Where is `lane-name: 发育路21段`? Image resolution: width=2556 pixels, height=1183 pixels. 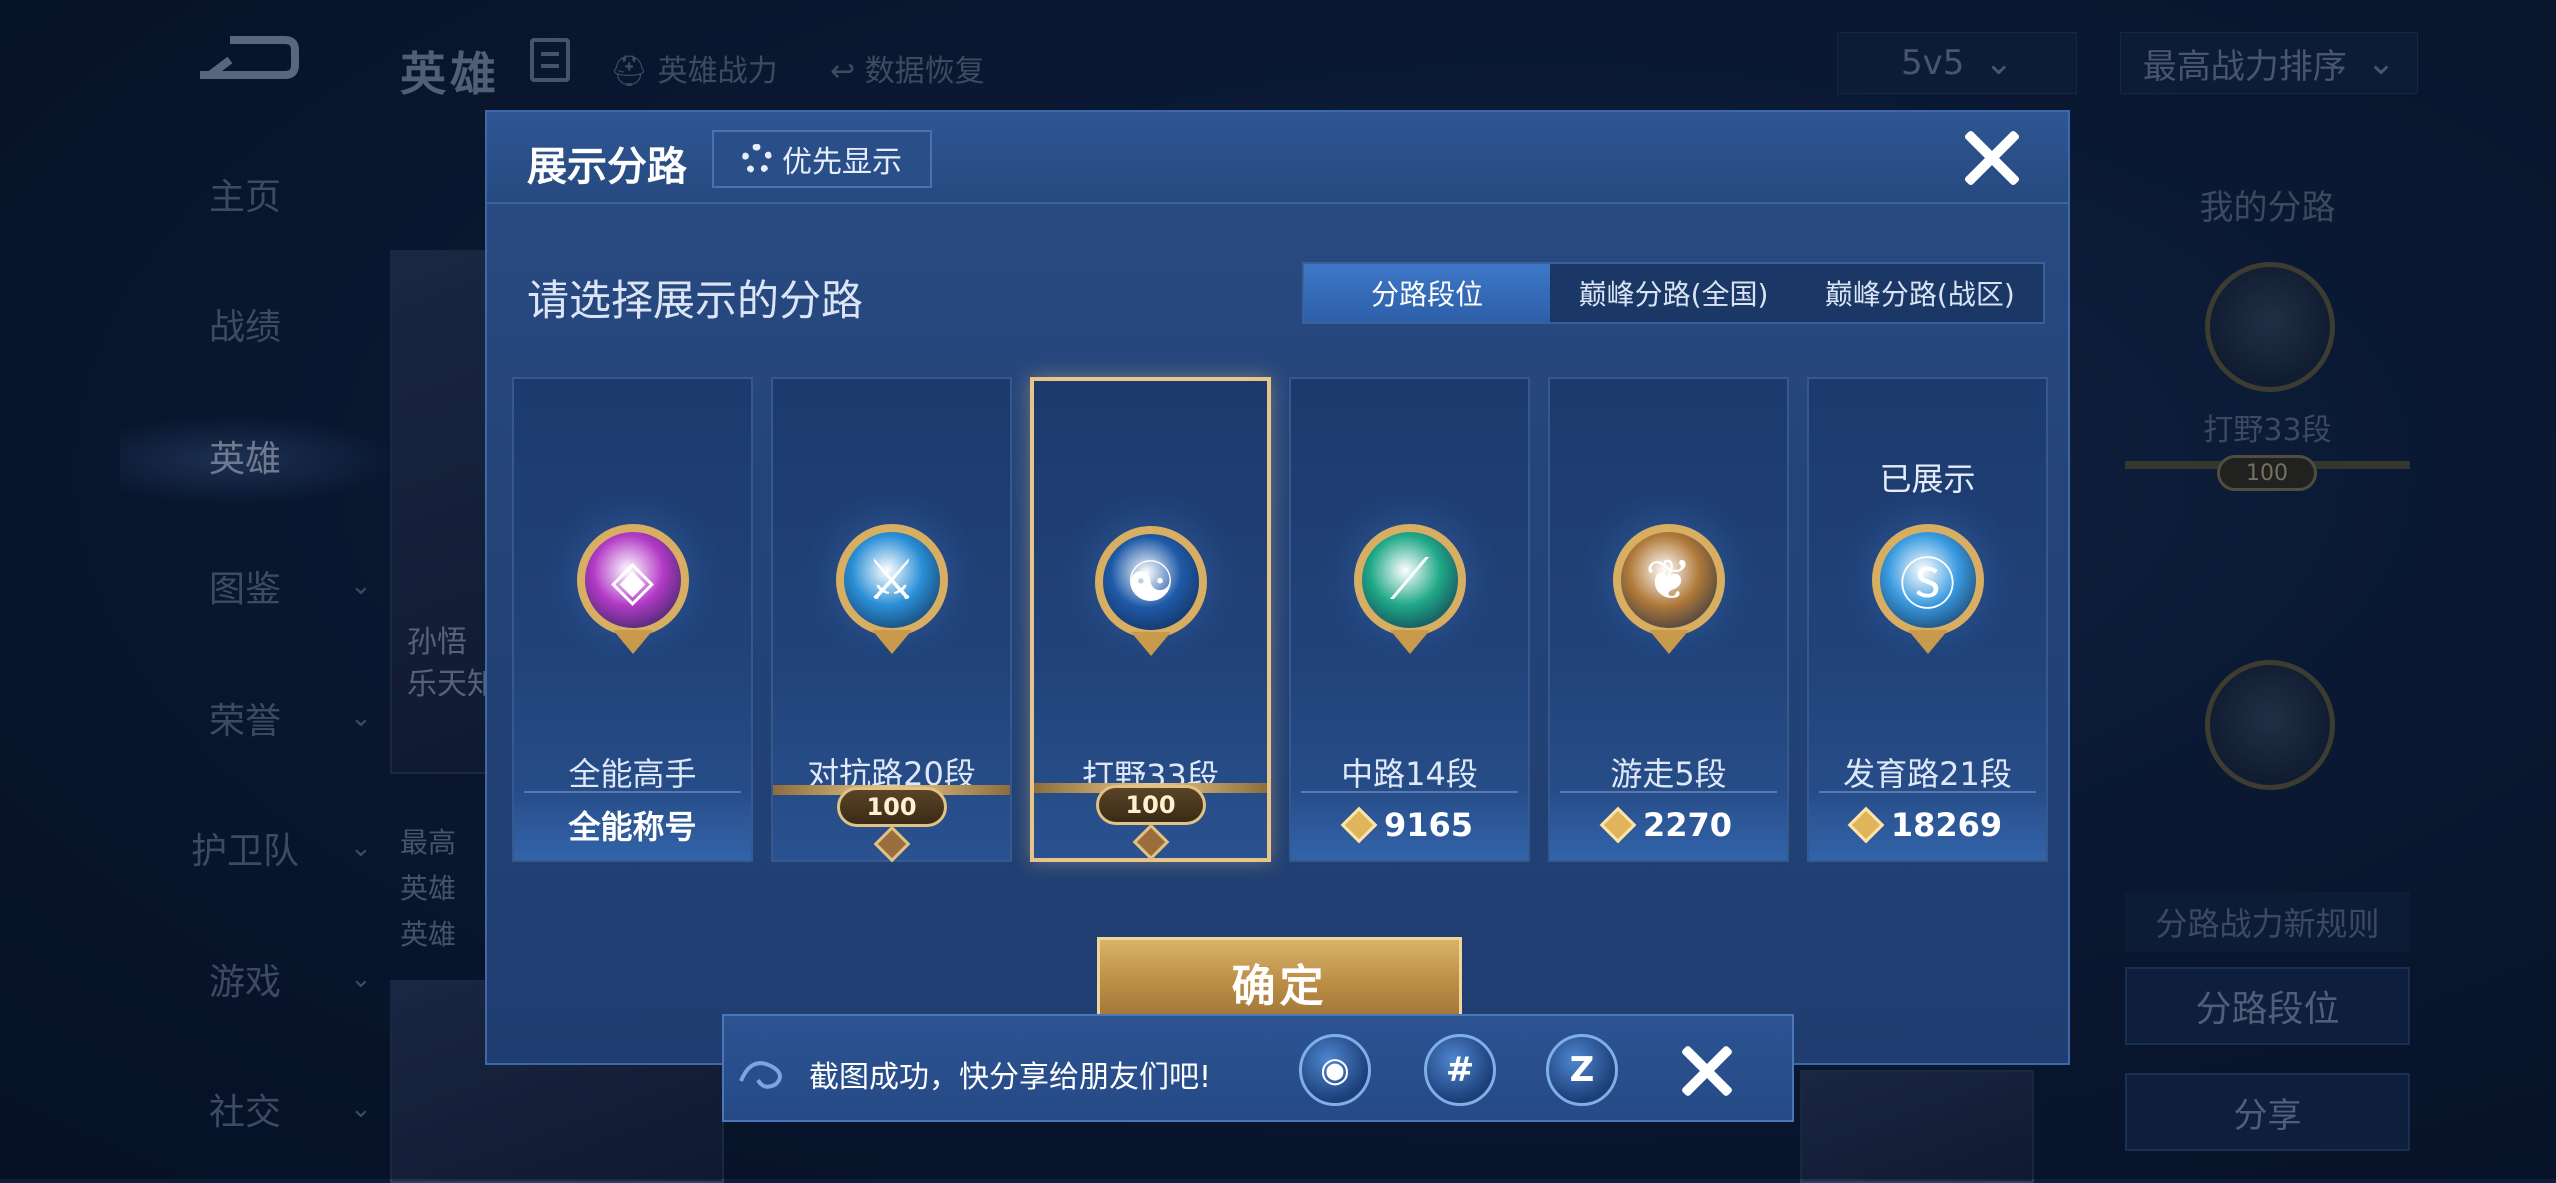
lane-name: 发育路21段 is located at coordinates (1927, 774).